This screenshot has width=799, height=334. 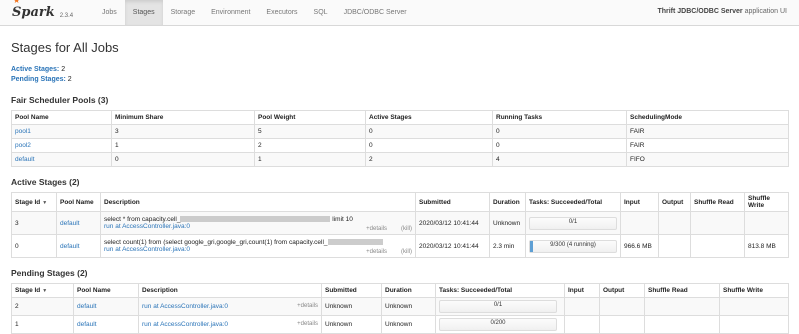 What do you see at coordinates (573, 223) in the screenshot?
I see `progress-cell: 0/1` at bounding box center [573, 223].